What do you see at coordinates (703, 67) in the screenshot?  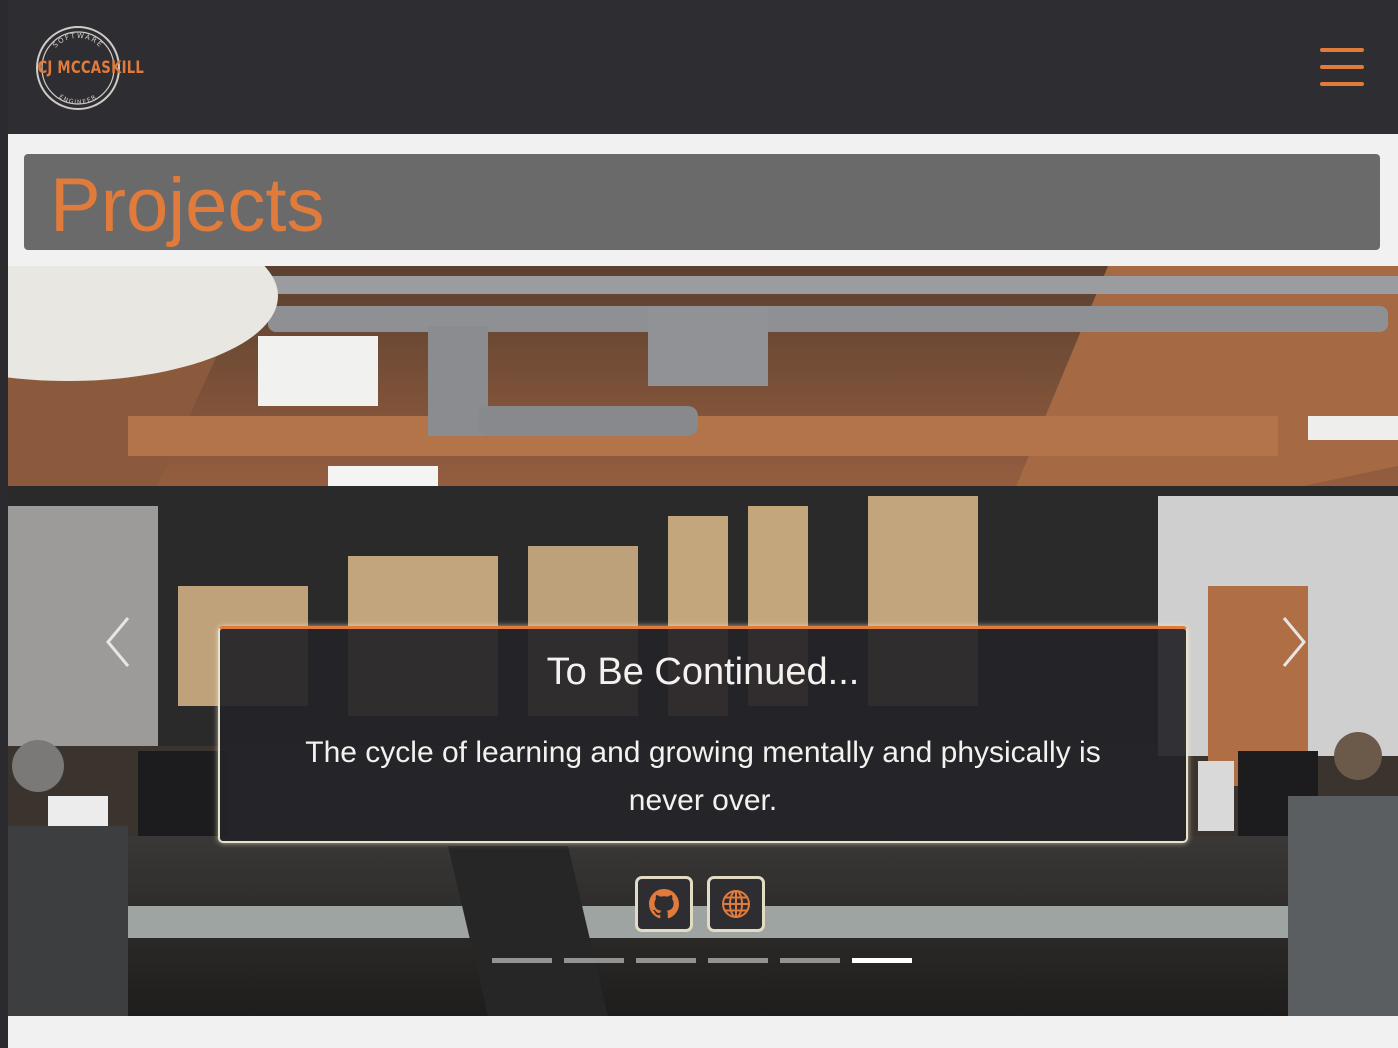 I see `navbar: SOFTWARE ENGINEER CJ MCCASKILL` at bounding box center [703, 67].